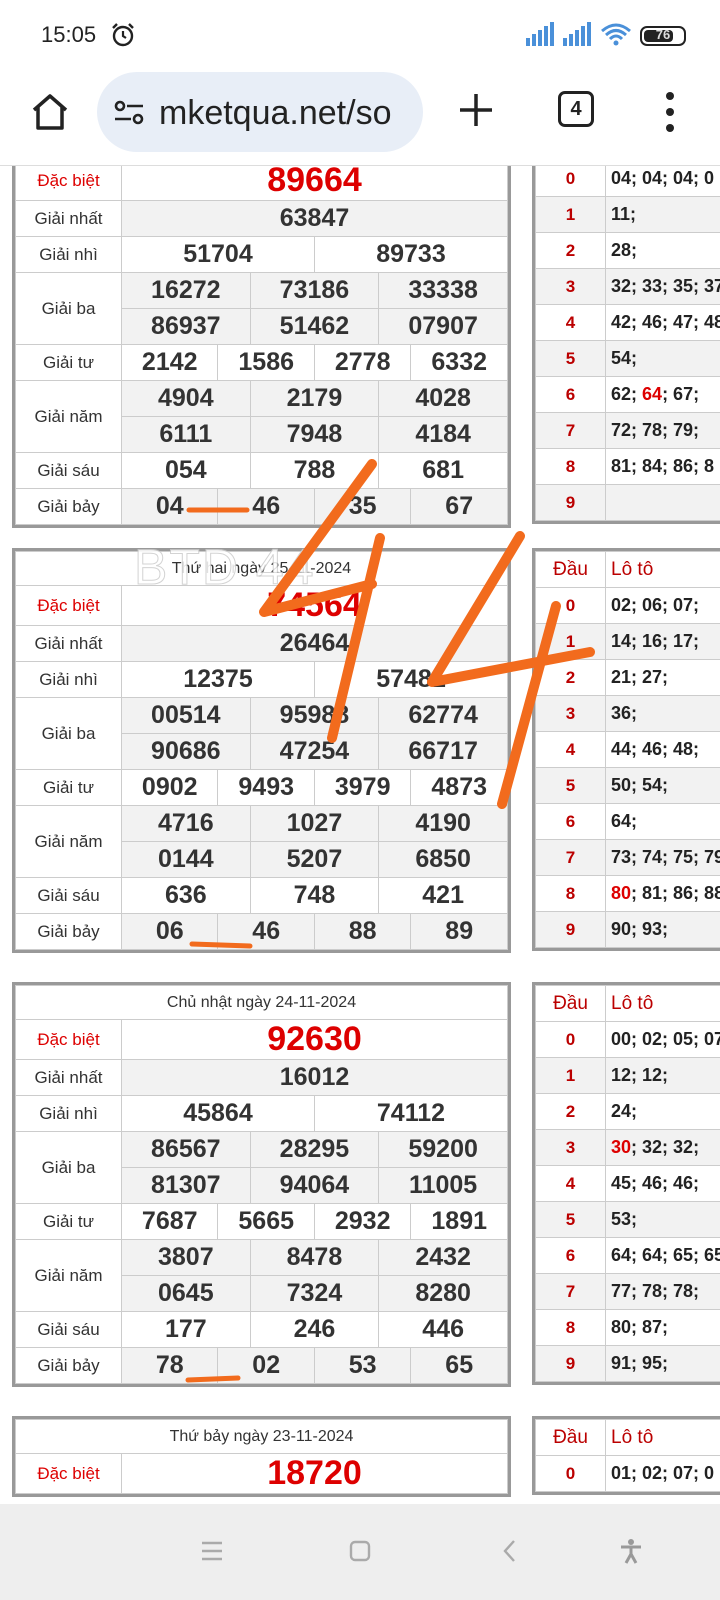 The image size is (720, 1600). I want to click on loto-values-text: 21; 27;, so click(640, 677).